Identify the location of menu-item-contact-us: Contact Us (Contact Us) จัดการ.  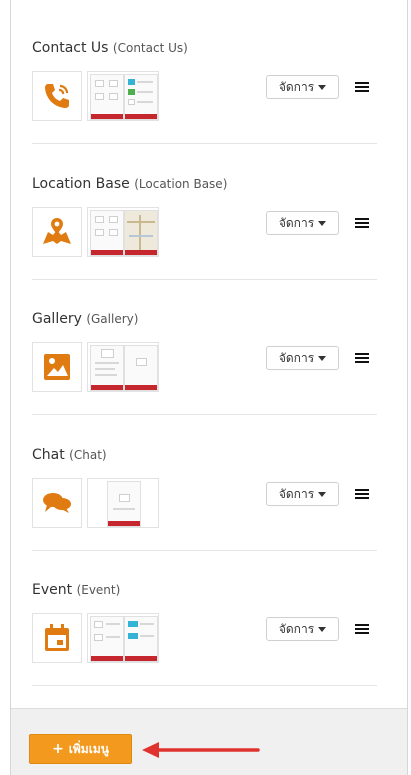
(204, 105).